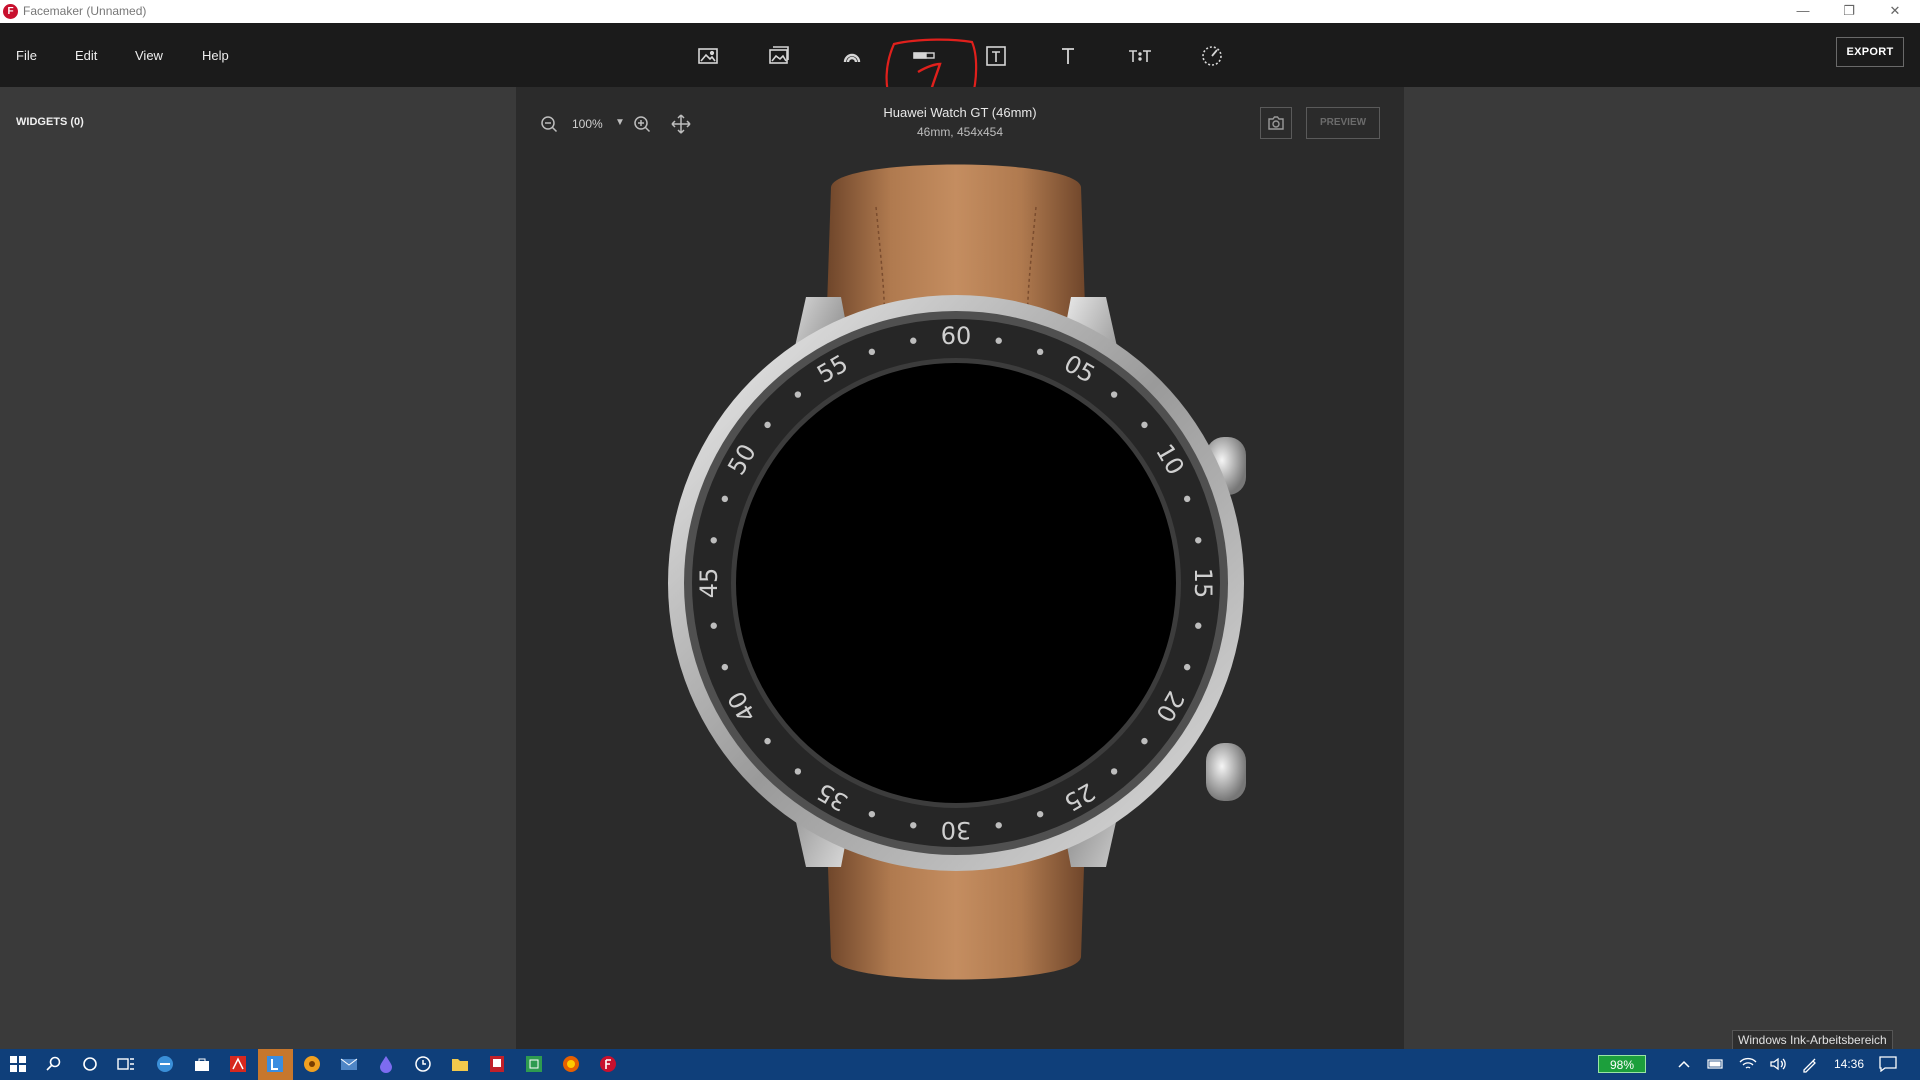 The image size is (1920, 1080). Describe the element at coordinates (215, 55) in the screenshot. I see `menu-help: Help` at that location.